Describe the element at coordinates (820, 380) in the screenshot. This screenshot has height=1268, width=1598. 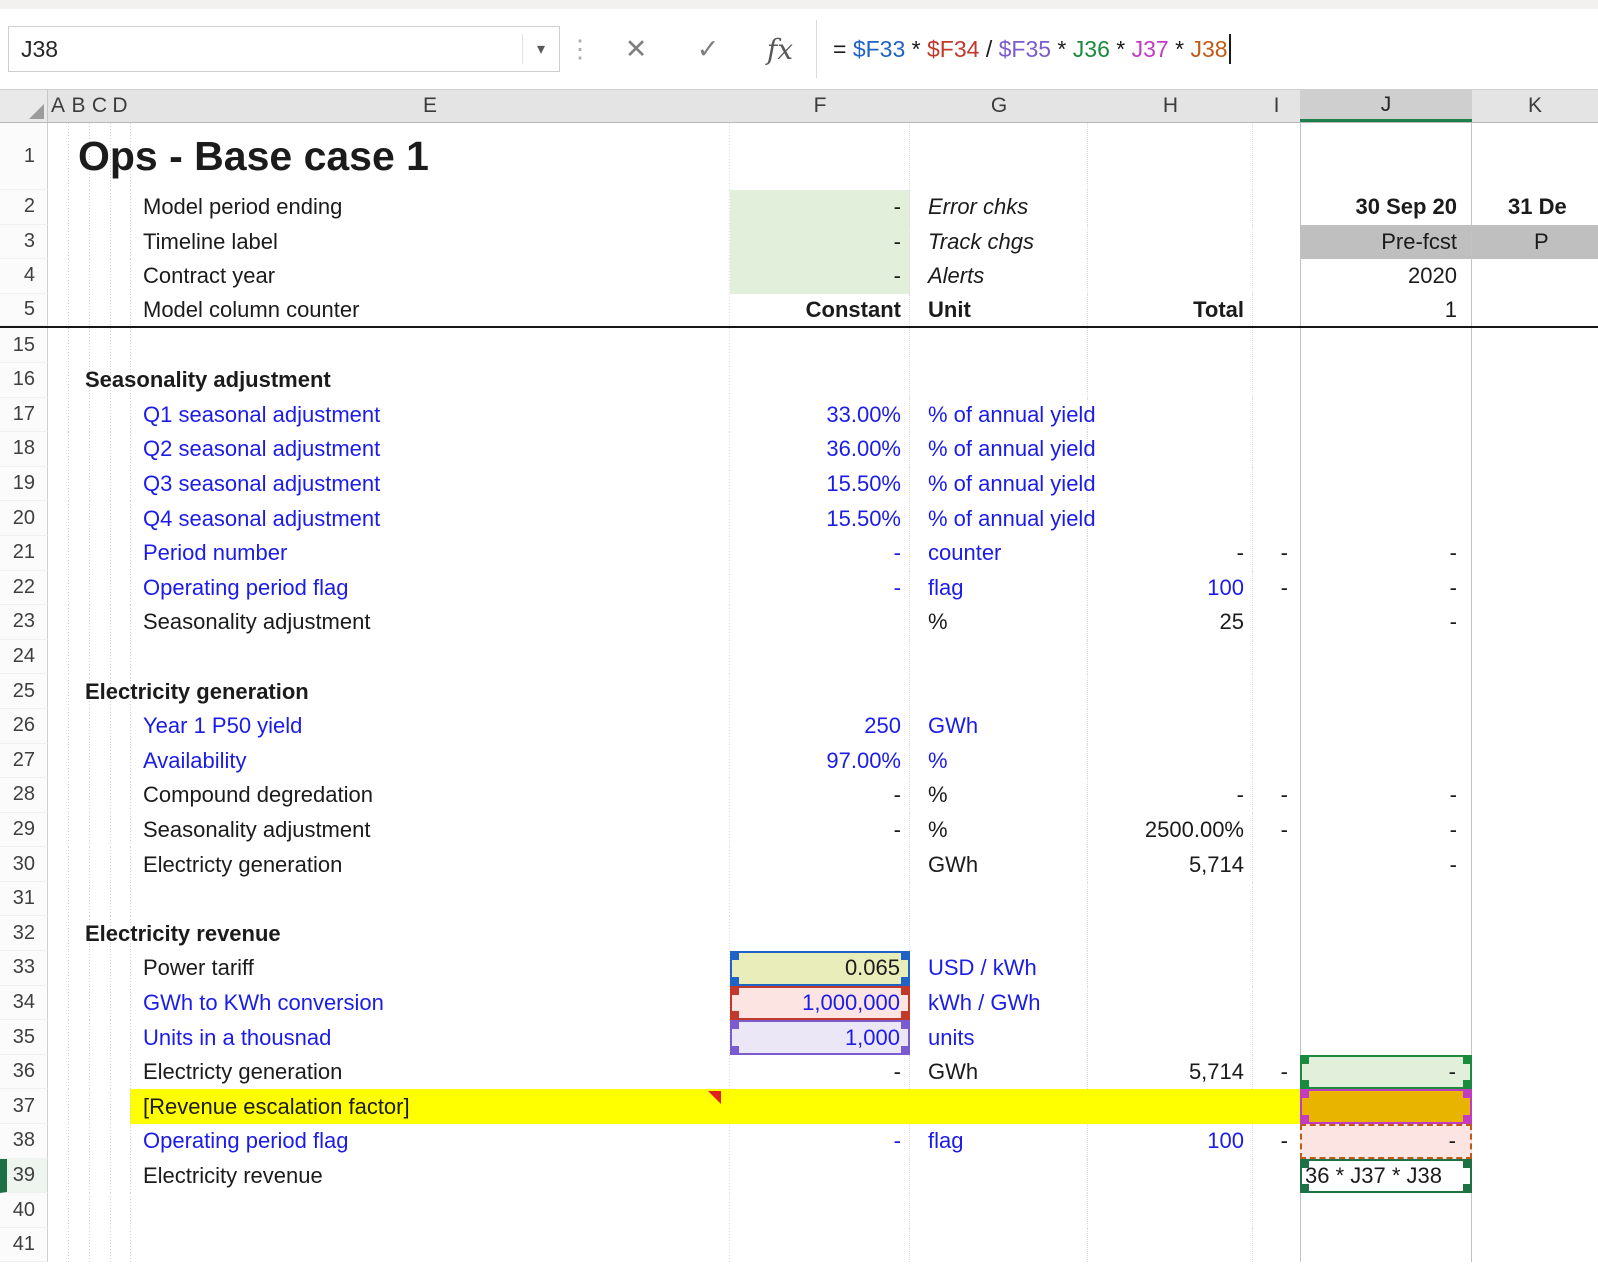
I see `cell-F16` at that location.